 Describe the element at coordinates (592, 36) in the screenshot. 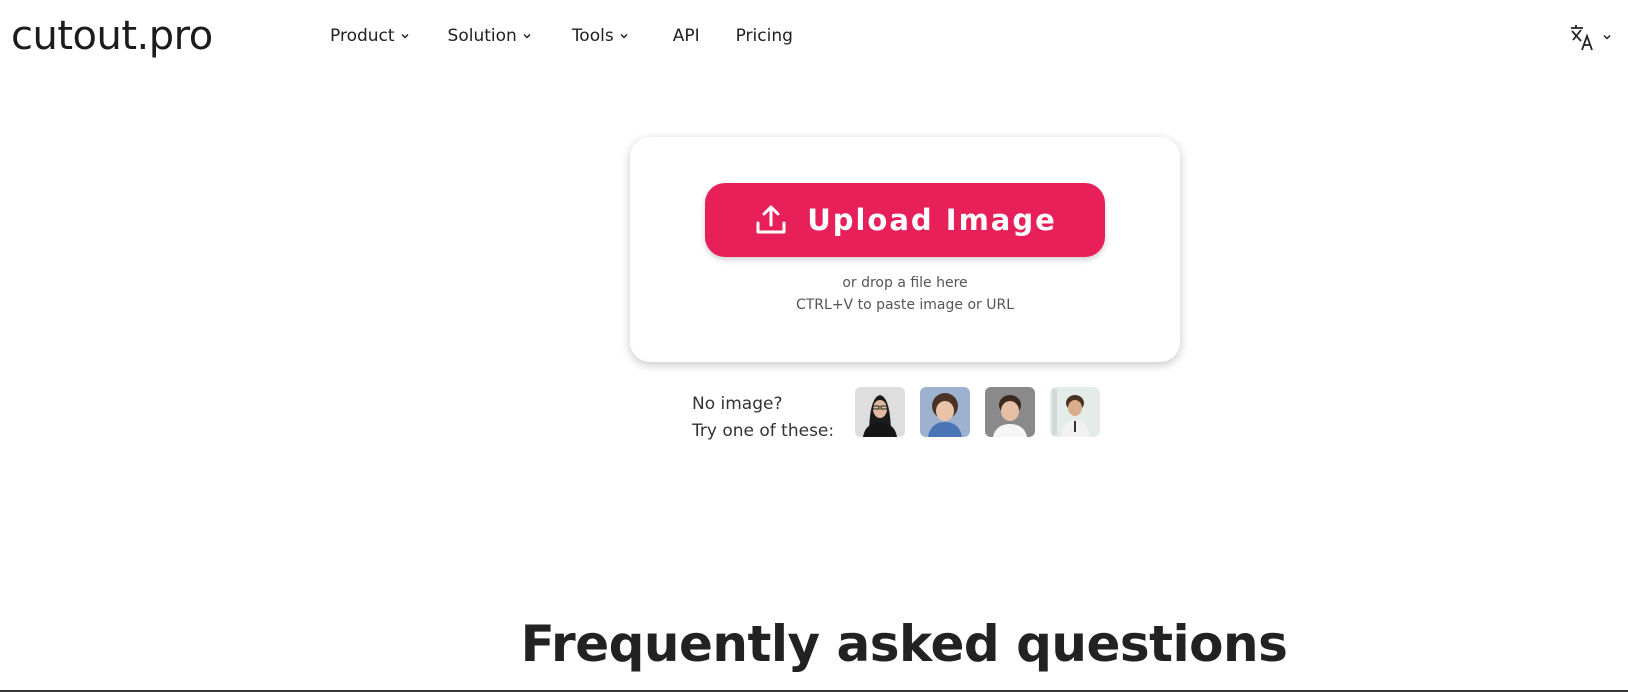

I see `nav-tools-label: Tools` at that location.